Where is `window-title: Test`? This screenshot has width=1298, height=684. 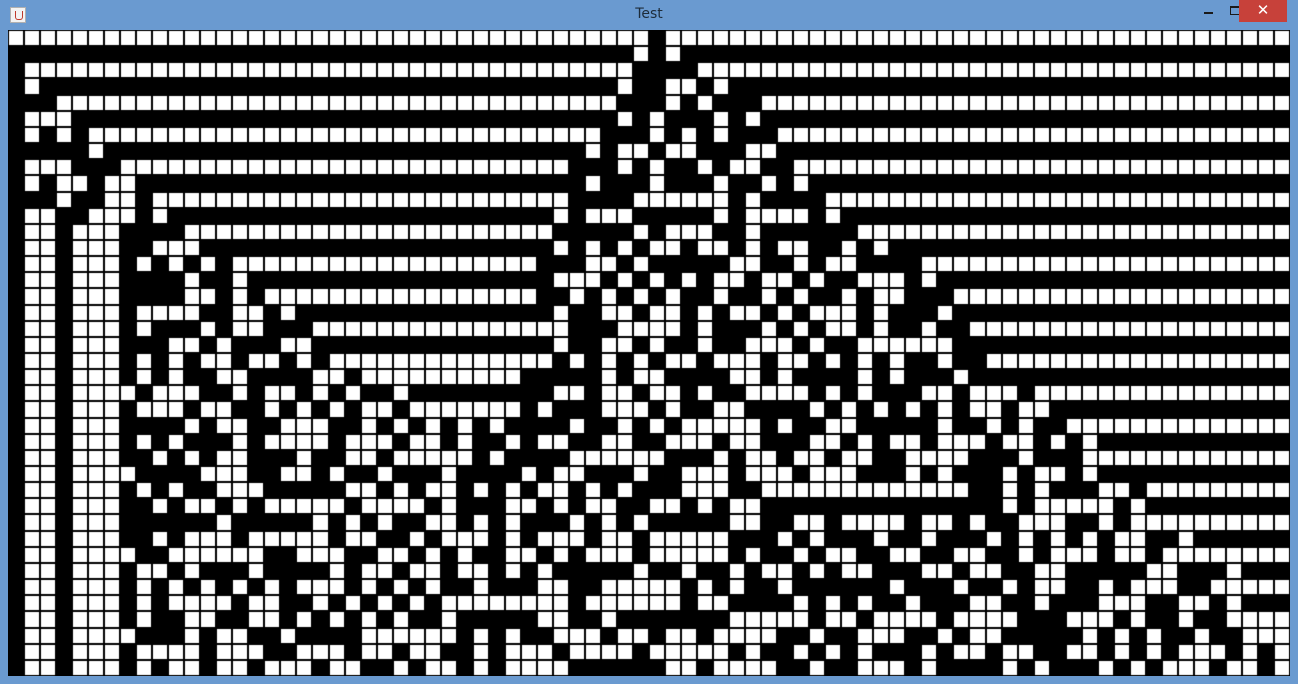
window-title: Test is located at coordinates (649, 14).